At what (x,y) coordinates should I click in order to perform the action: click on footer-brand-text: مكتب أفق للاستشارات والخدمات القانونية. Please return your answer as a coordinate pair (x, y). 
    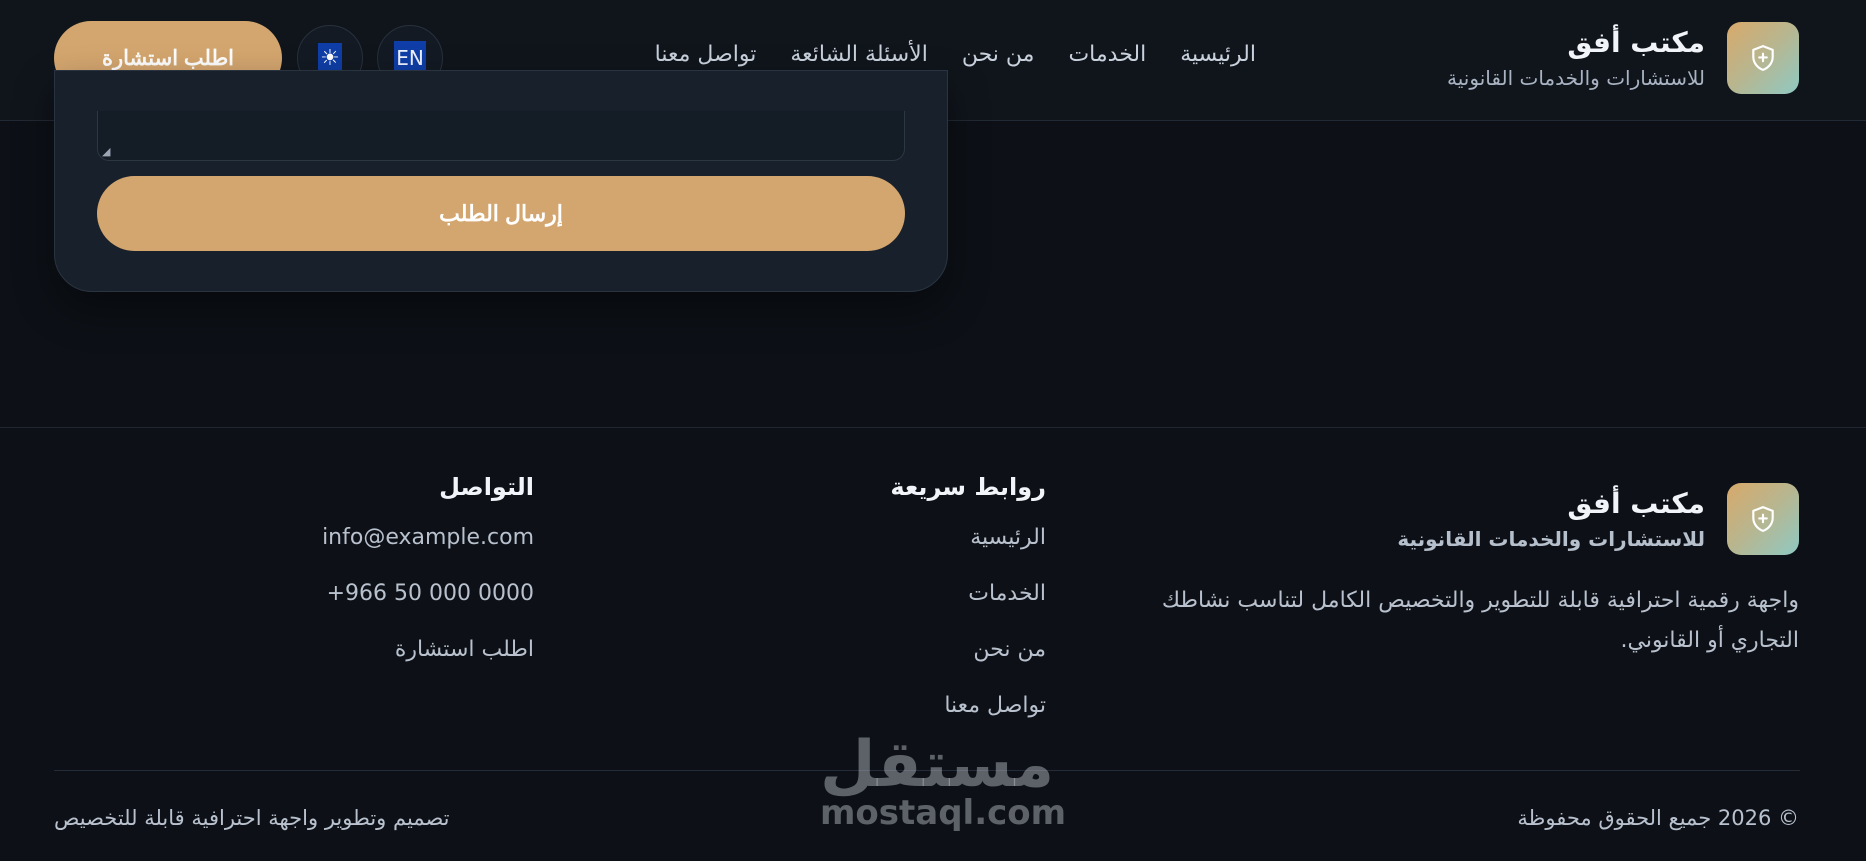
    Looking at the image, I should click on (1551, 519).